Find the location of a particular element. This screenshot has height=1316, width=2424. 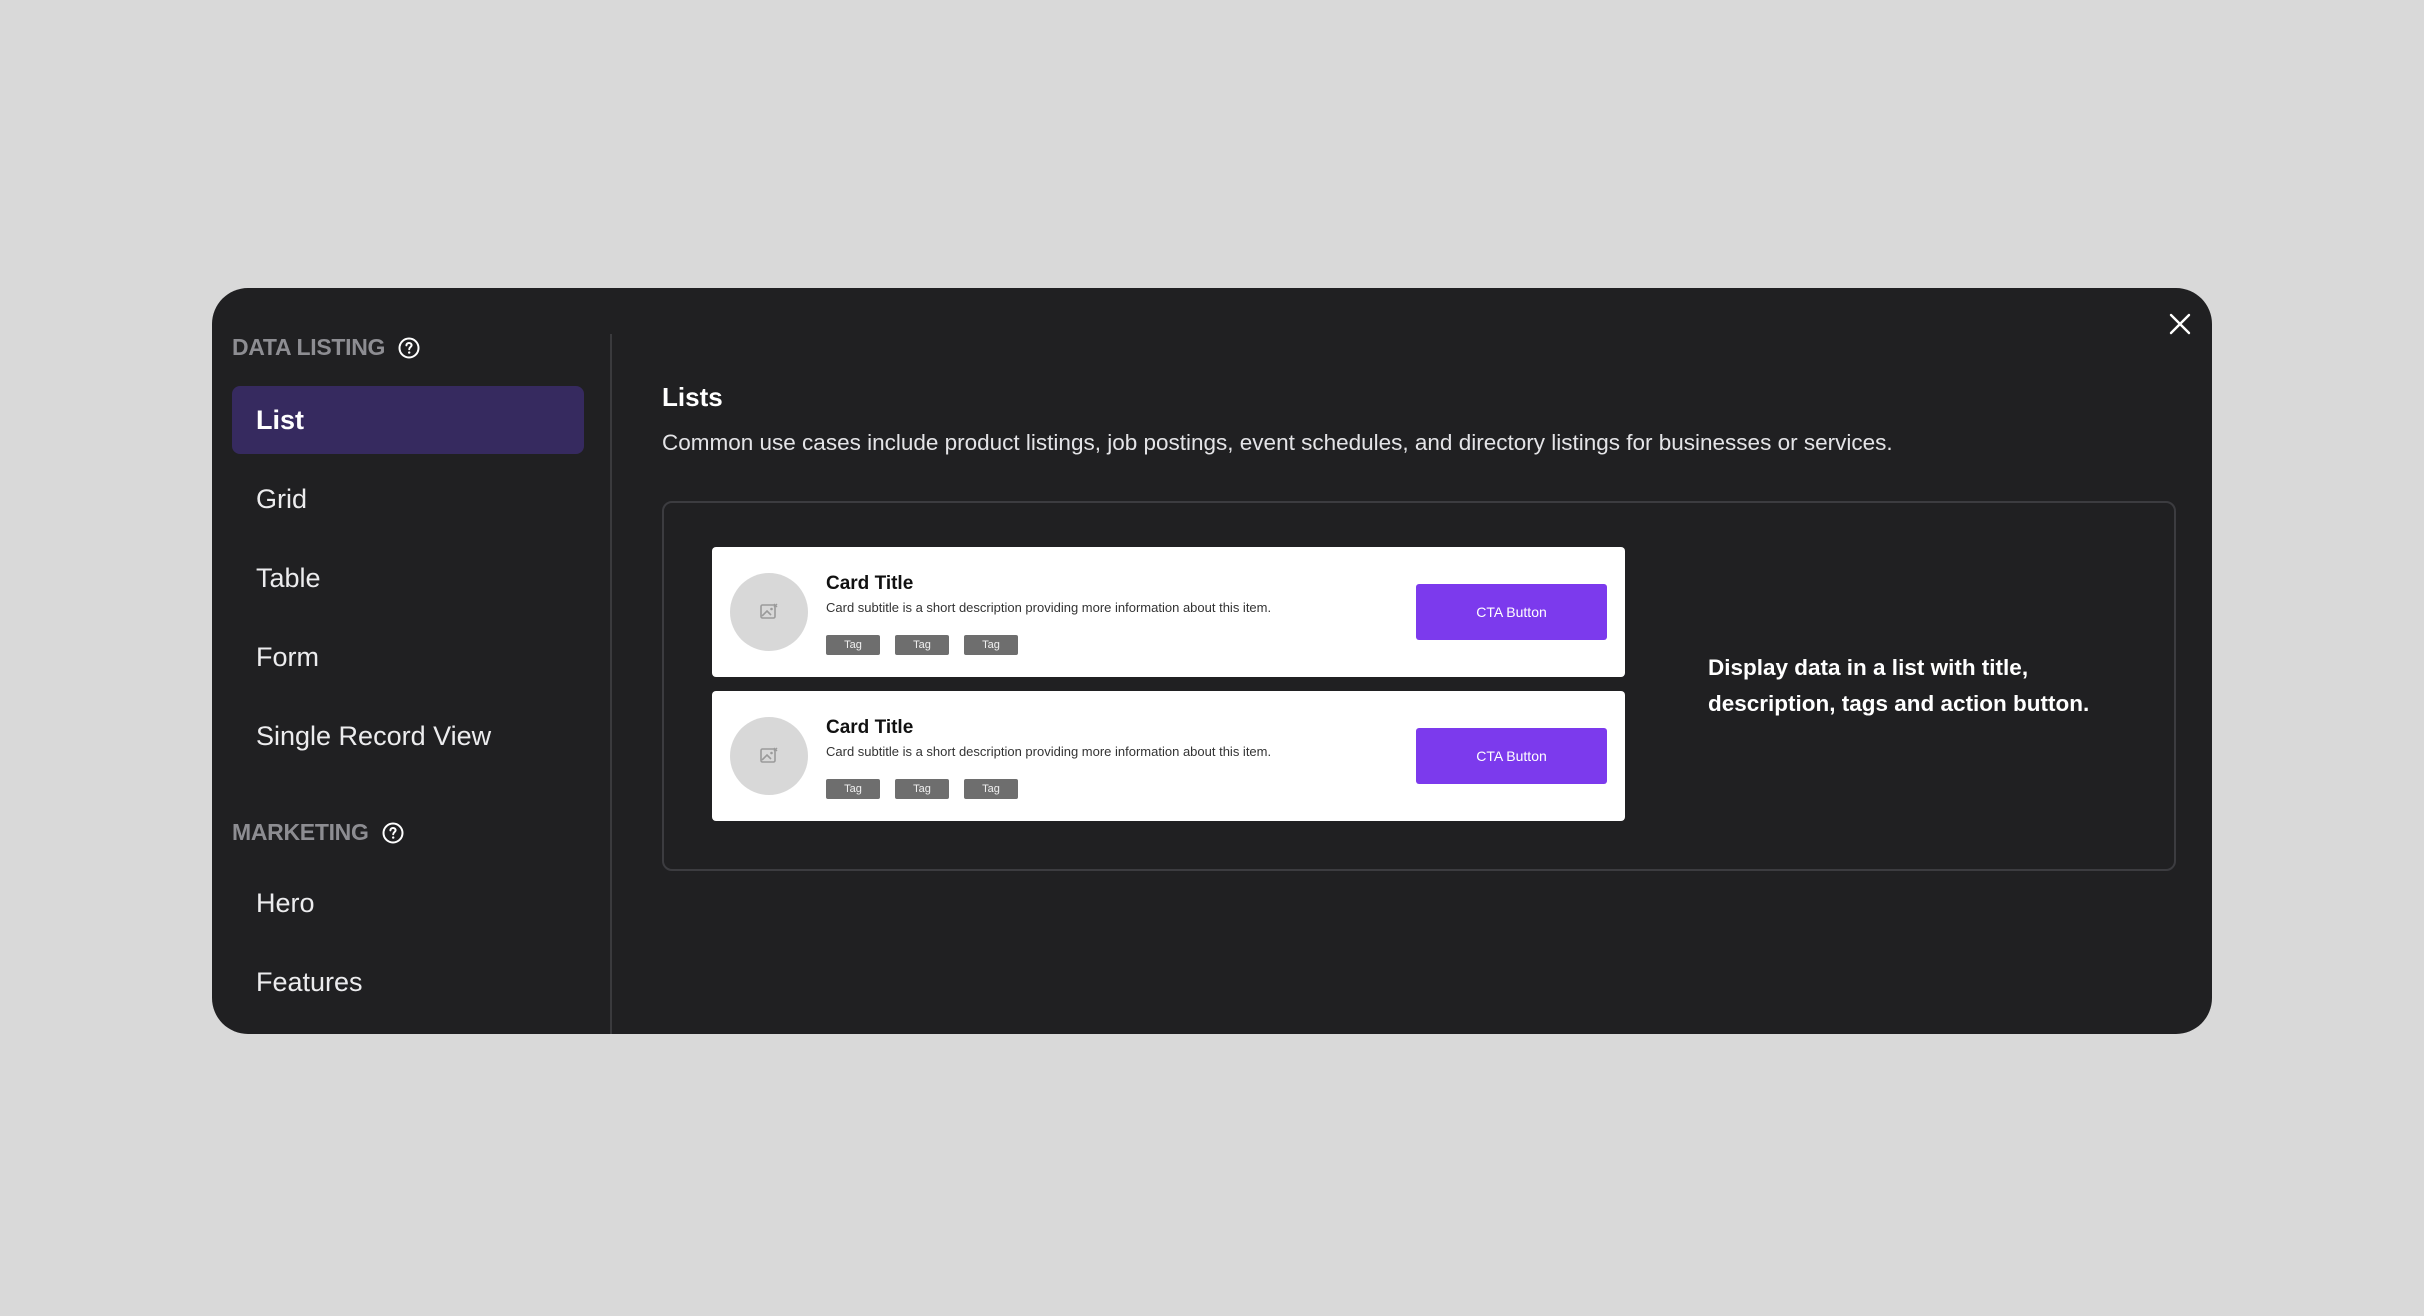

sidebar-item-form: Form is located at coordinates (408, 657).